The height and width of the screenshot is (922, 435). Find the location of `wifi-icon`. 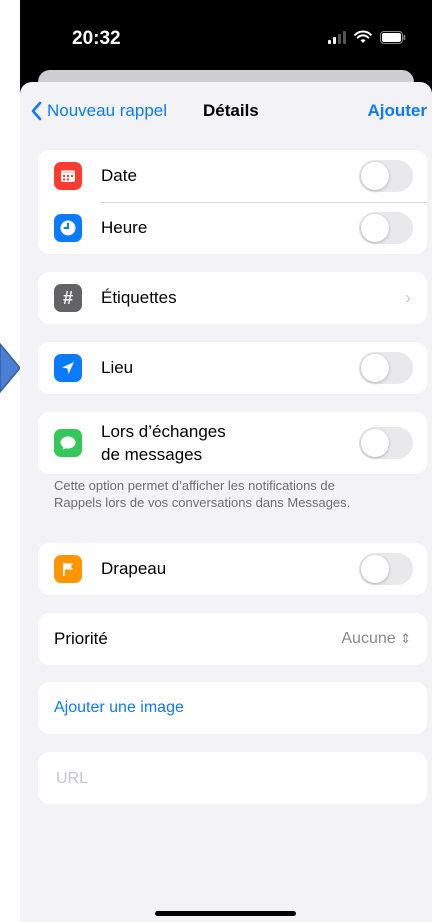

wifi-icon is located at coordinates (363, 37).